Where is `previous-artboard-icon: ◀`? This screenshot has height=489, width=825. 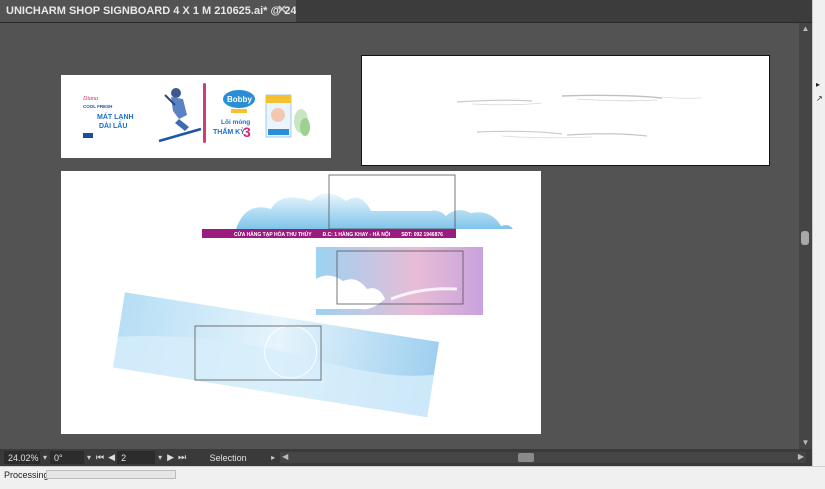 previous-artboard-icon: ◀ is located at coordinates (111, 457).